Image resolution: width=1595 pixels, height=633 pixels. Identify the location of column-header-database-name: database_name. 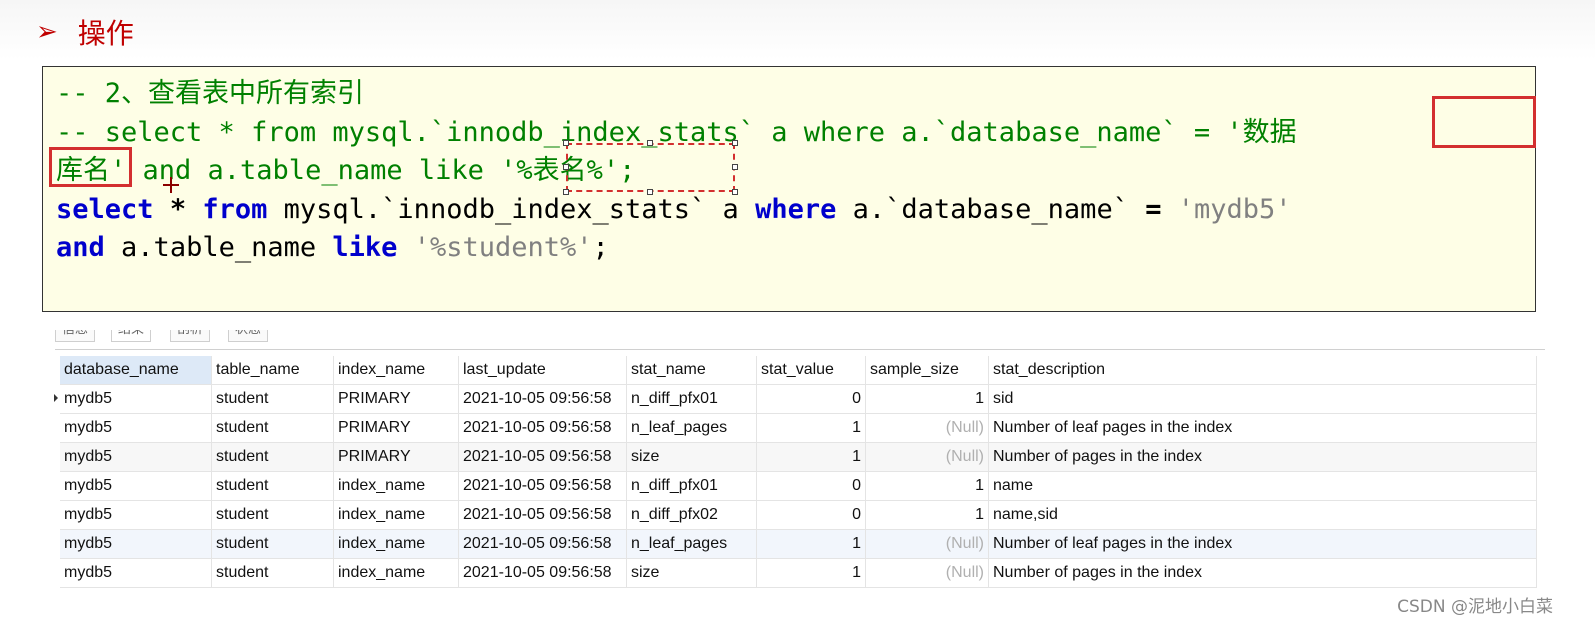
(136, 370).